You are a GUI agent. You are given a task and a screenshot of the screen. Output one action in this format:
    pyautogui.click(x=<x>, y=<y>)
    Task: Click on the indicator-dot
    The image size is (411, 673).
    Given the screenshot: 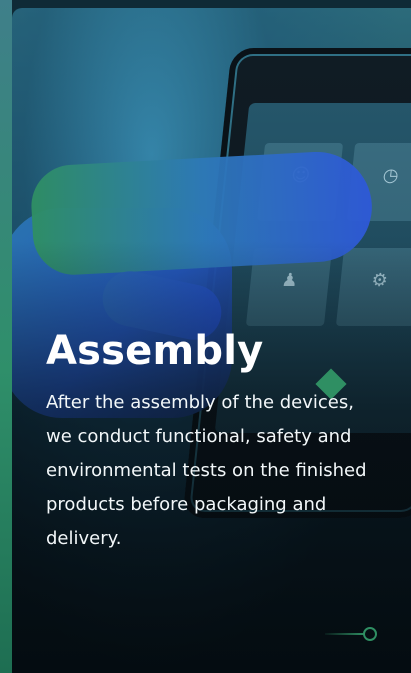 What is the action you would take?
    pyautogui.click(x=370, y=634)
    